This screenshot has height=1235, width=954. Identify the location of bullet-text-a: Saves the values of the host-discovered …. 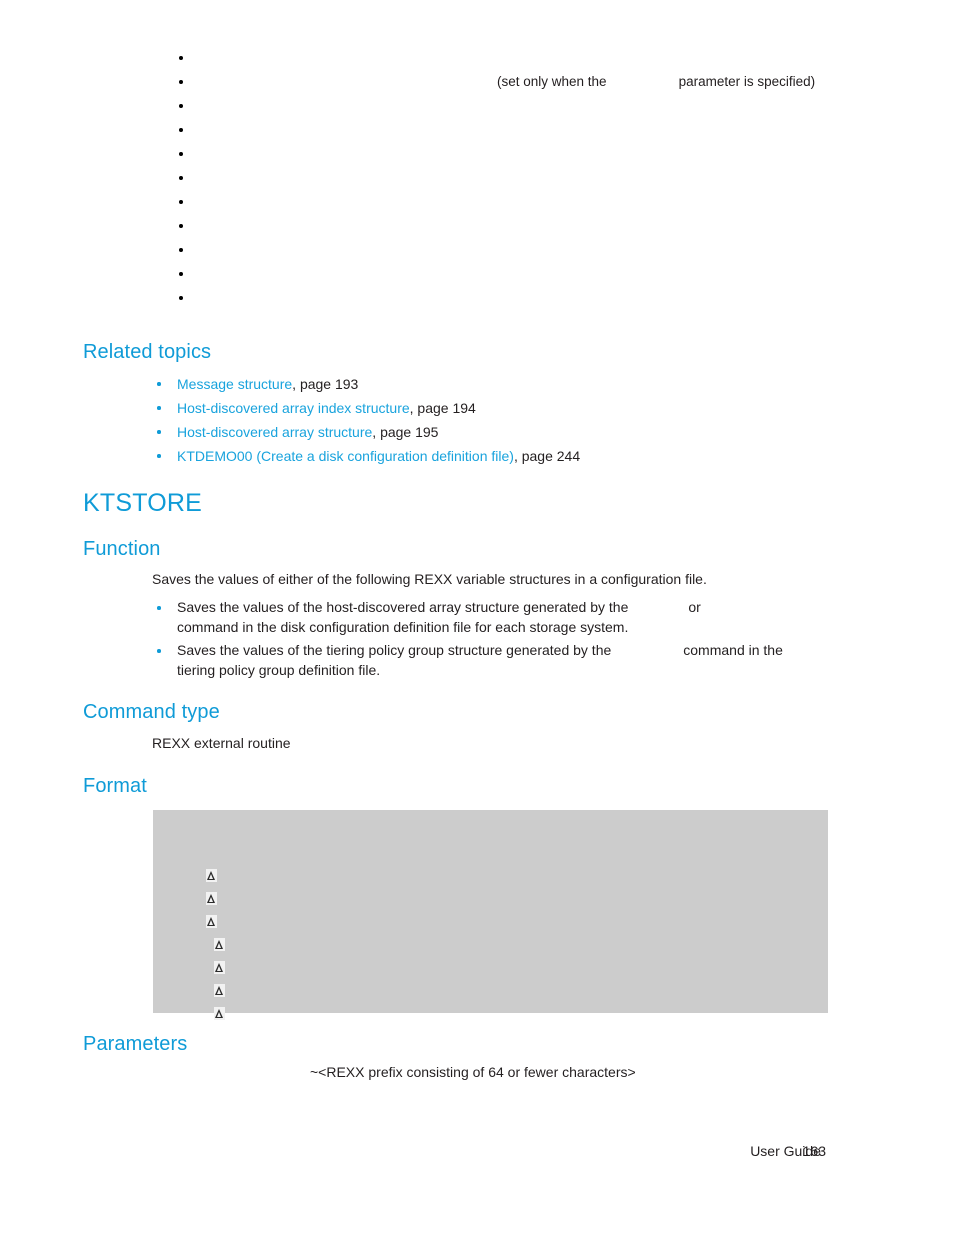
(403, 607).